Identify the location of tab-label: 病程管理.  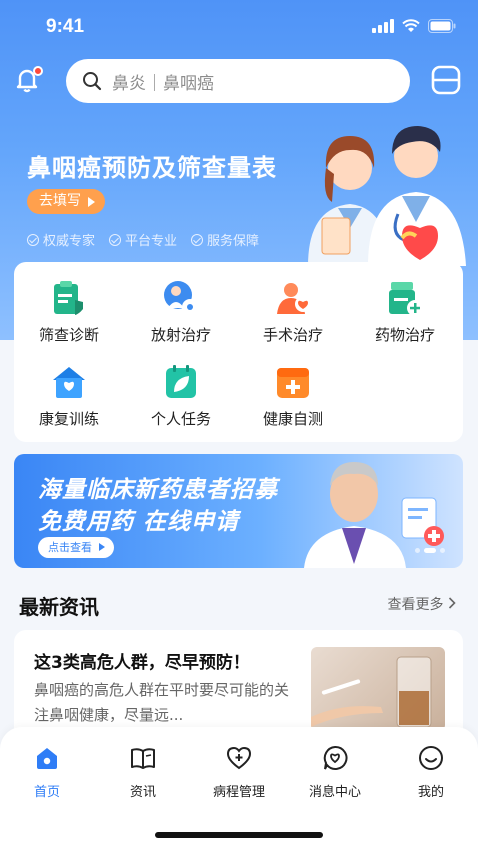
(238, 792).